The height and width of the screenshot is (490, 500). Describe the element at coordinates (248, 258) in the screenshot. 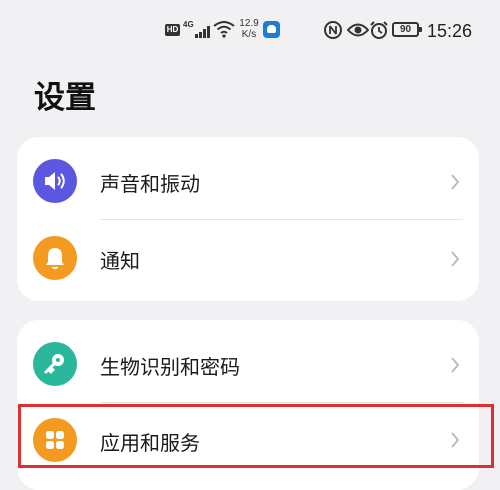

I see `settings-item-notifications: 通知` at that location.